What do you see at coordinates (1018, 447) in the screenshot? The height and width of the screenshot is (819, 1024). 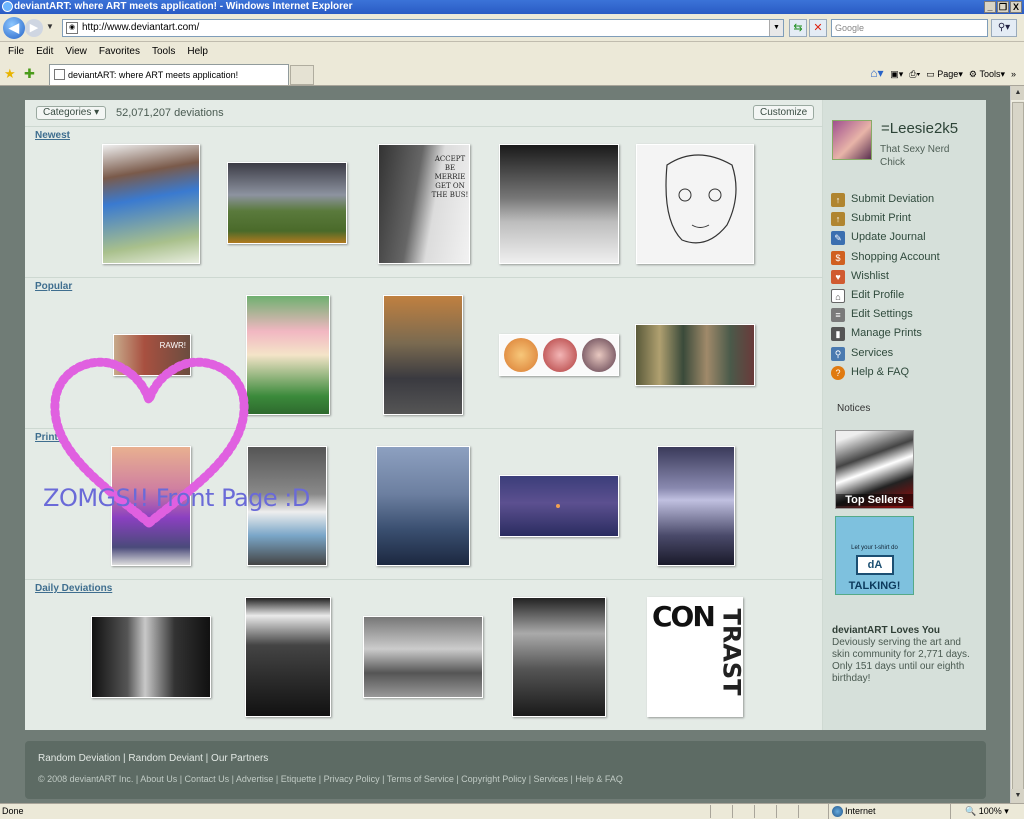 I see `scroll-thumb` at bounding box center [1018, 447].